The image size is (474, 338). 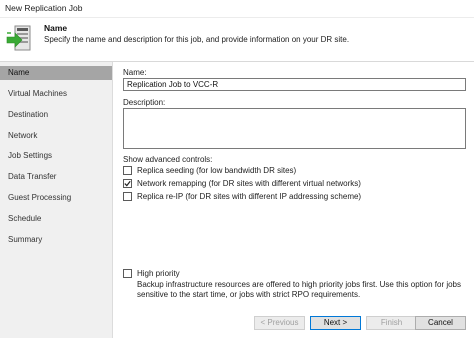 I want to click on network-remapping-checkbox, so click(x=127, y=183).